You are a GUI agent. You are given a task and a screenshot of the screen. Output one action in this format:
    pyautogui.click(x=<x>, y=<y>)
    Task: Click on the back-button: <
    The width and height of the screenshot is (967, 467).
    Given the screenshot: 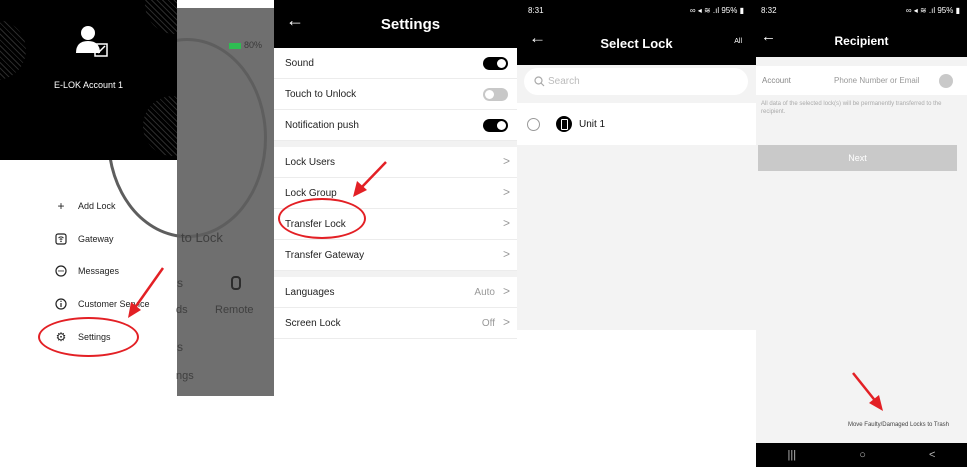 What is the action you would take?
    pyautogui.click(x=932, y=455)
    